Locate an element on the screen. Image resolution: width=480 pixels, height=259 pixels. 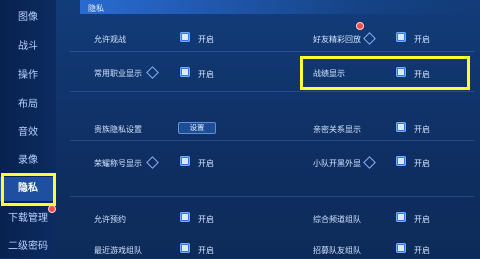
toggle-intimacy-display is located at coordinates (401, 127).